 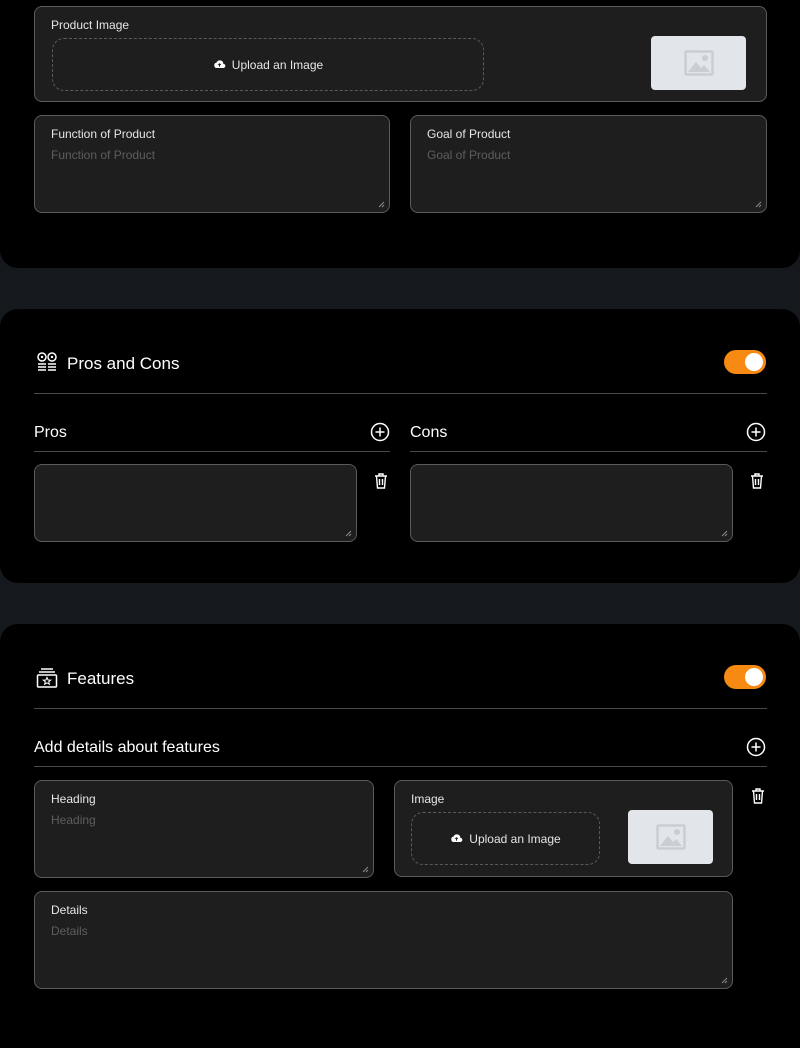 What do you see at coordinates (47, 678) in the screenshot?
I see `features-icon` at bounding box center [47, 678].